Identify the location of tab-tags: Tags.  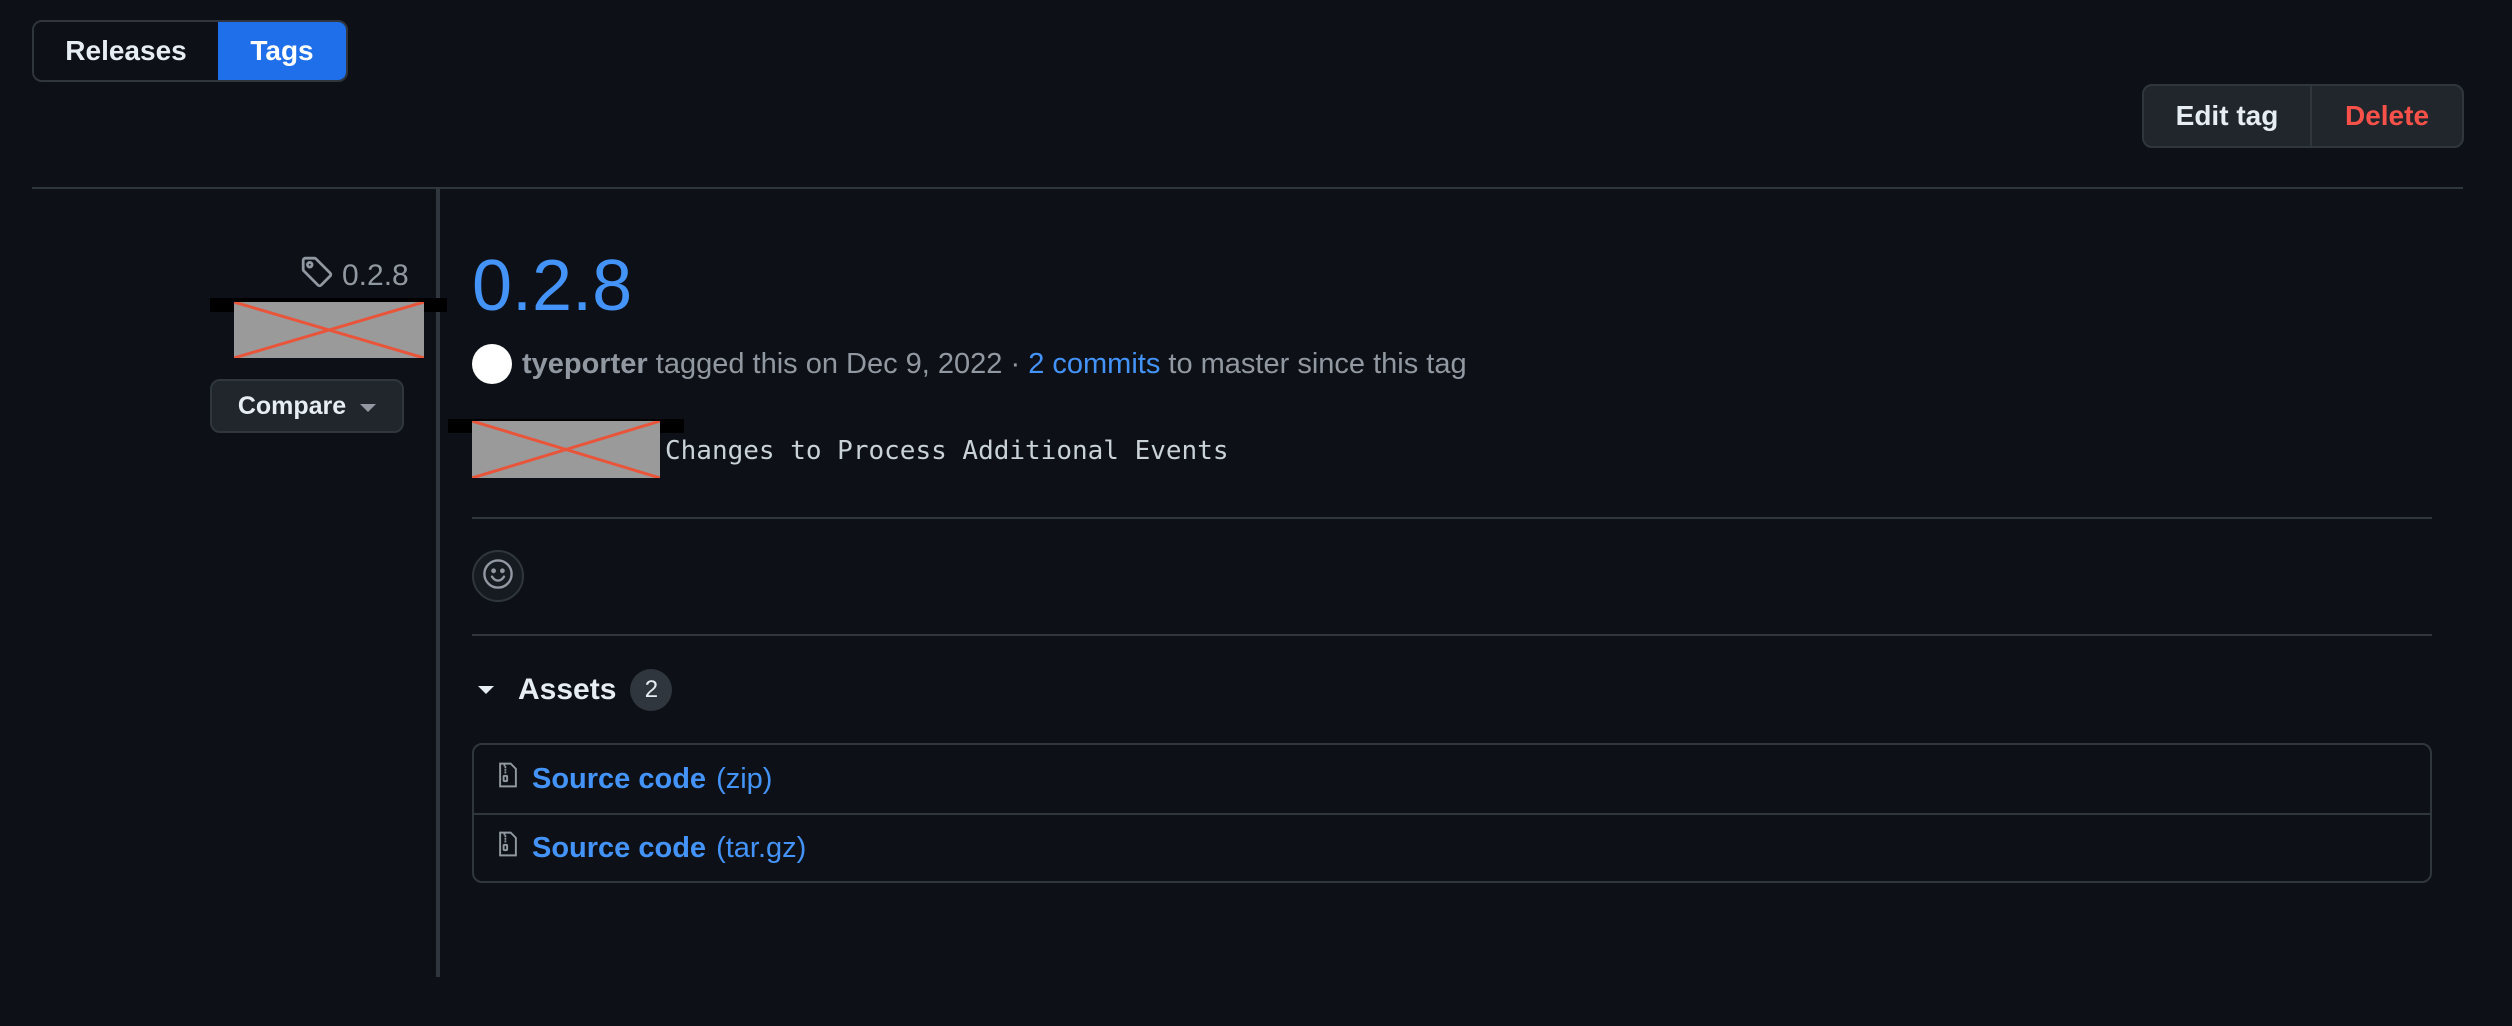
(282, 51).